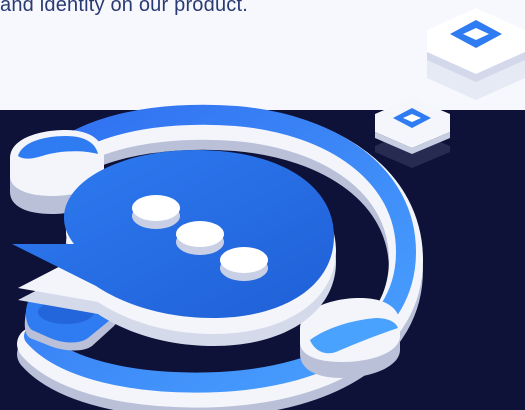 This screenshot has height=410, width=525. I want to click on floating-tile-small, so click(412, 133).